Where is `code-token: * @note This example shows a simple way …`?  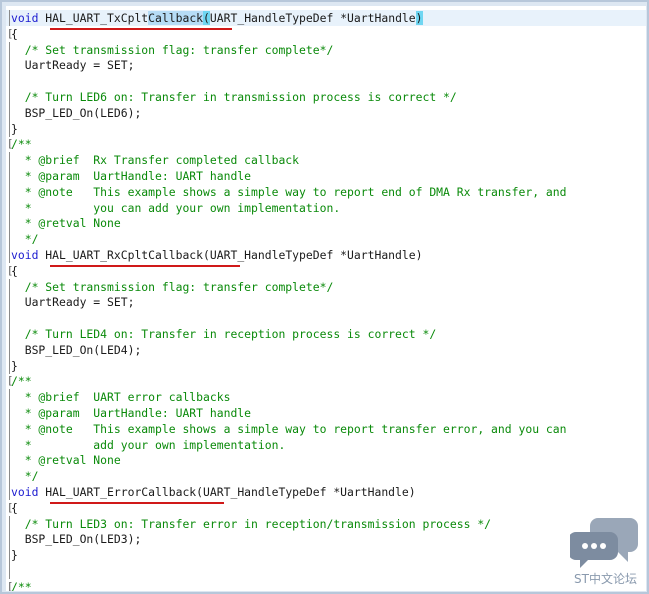 code-token: * @note This example shows a simple way … is located at coordinates (289, 428).